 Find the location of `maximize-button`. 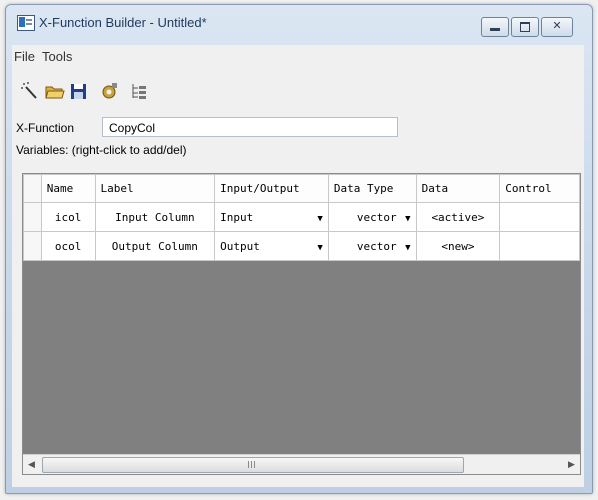

maximize-button is located at coordinates (525, 27).